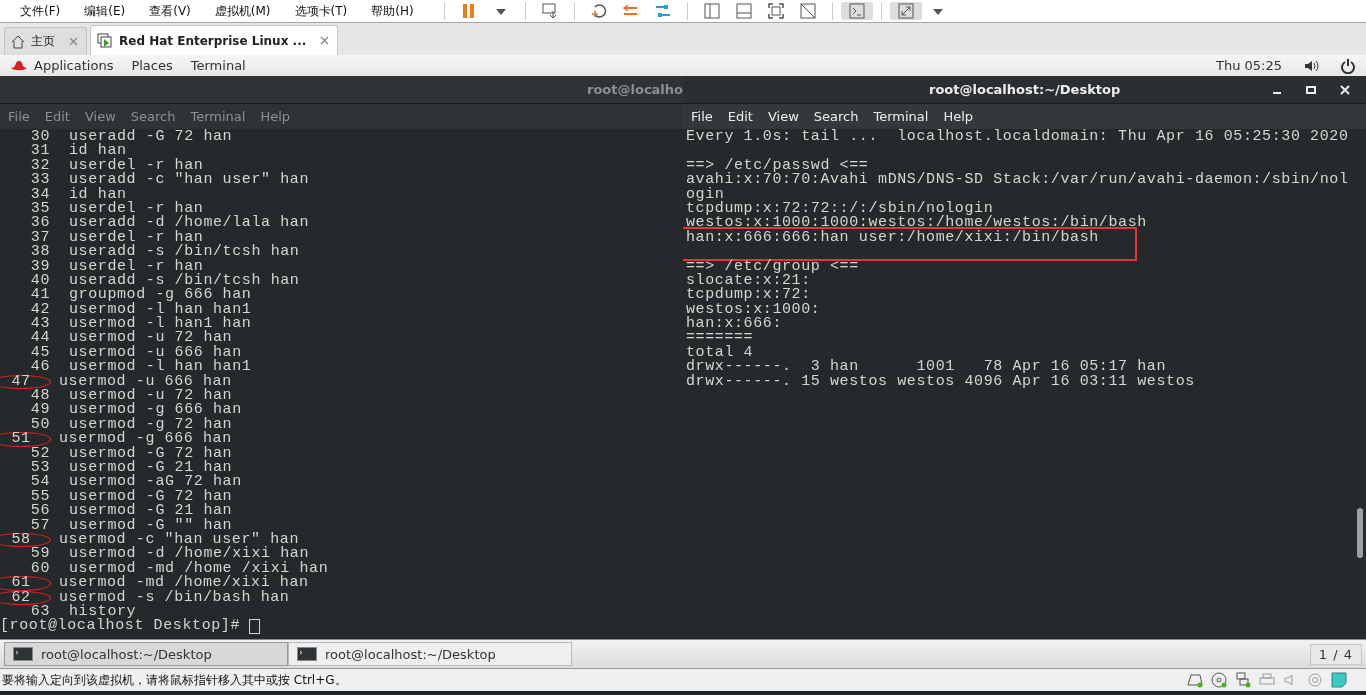 This screenshot has height=695, width=1366. What do you see at coordinates (39, 554) in the screenshot?
I see `line-number: 59` at bounding box center [39, 554].